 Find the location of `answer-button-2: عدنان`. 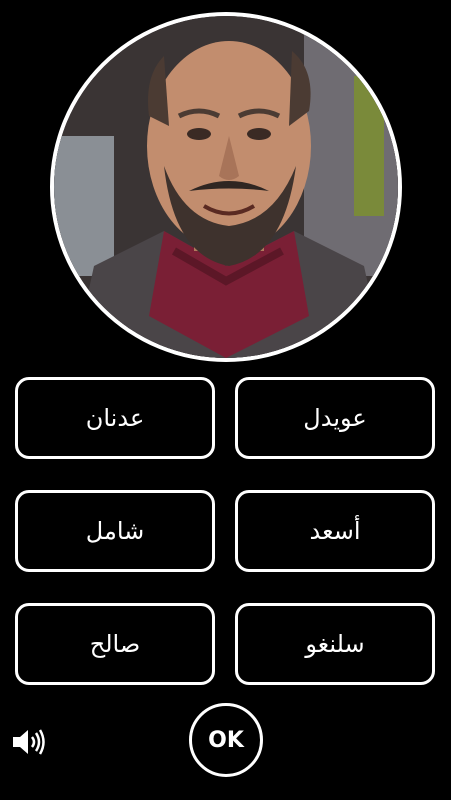

answer-button-2: عدنان is located at coordinates (115, 418).